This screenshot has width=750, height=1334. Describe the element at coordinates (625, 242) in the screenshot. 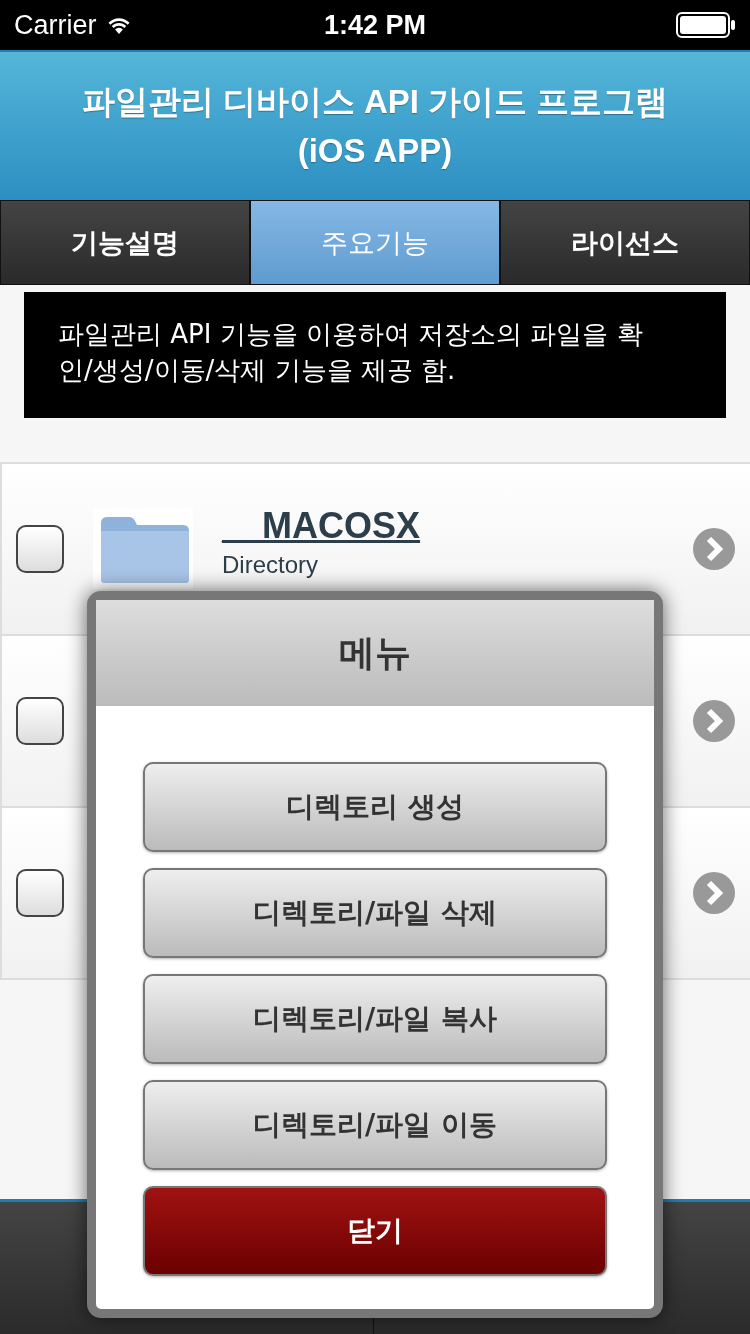

I see `tab: 라이선스` at that location.